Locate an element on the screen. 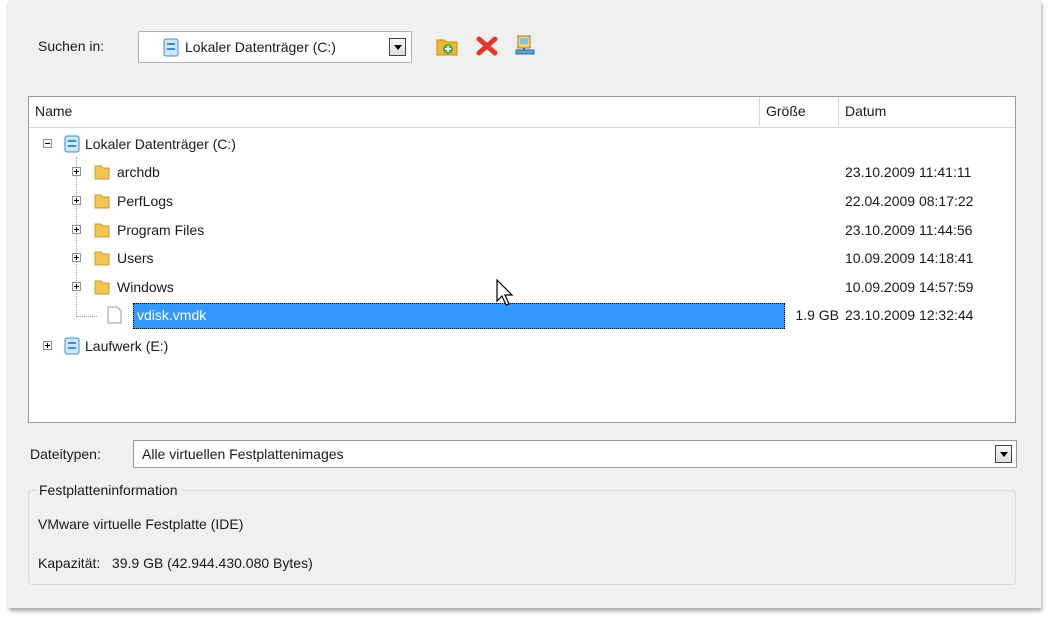  tree-item-date: 10.09.2009 14:57:59 is located at coordinates (909, 287).